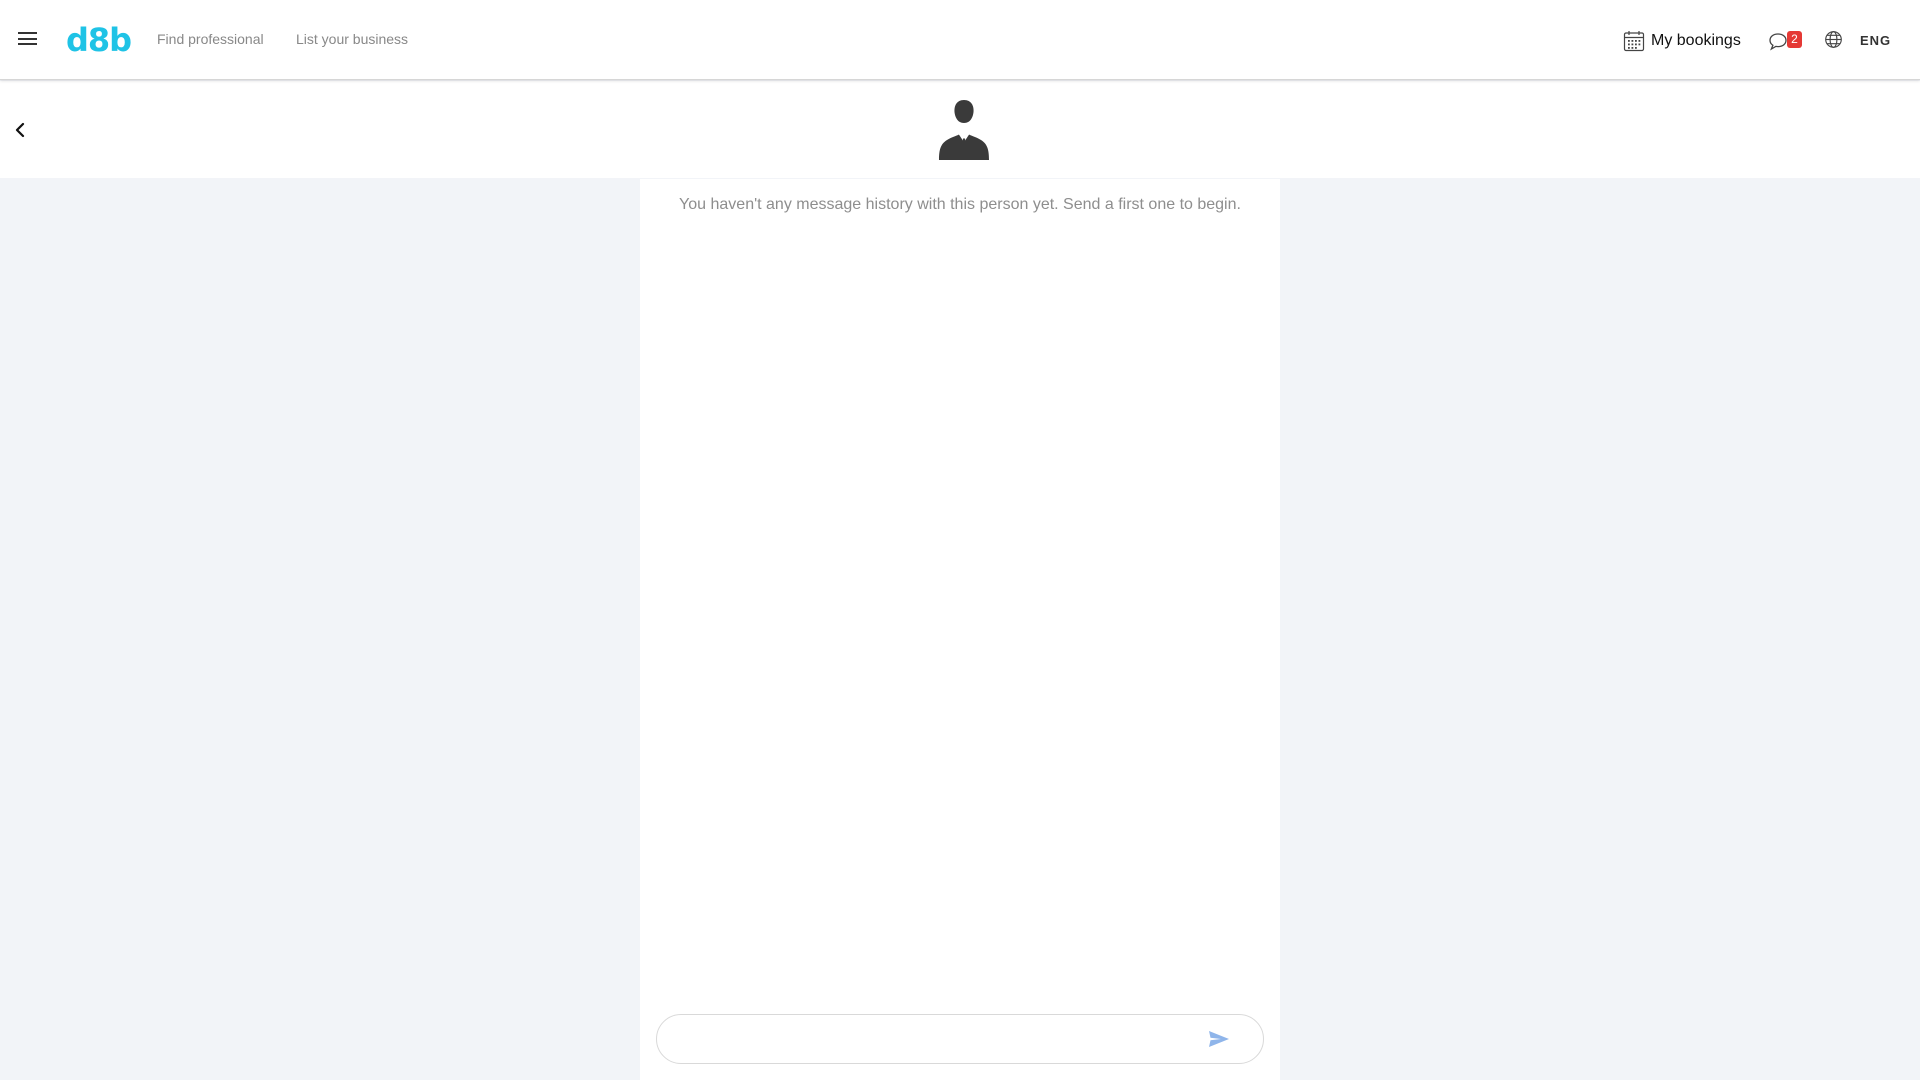 This screenshot has width=1920, height=1080. I want to click on my-bookings-label: My bookings, so click(1696, 40).